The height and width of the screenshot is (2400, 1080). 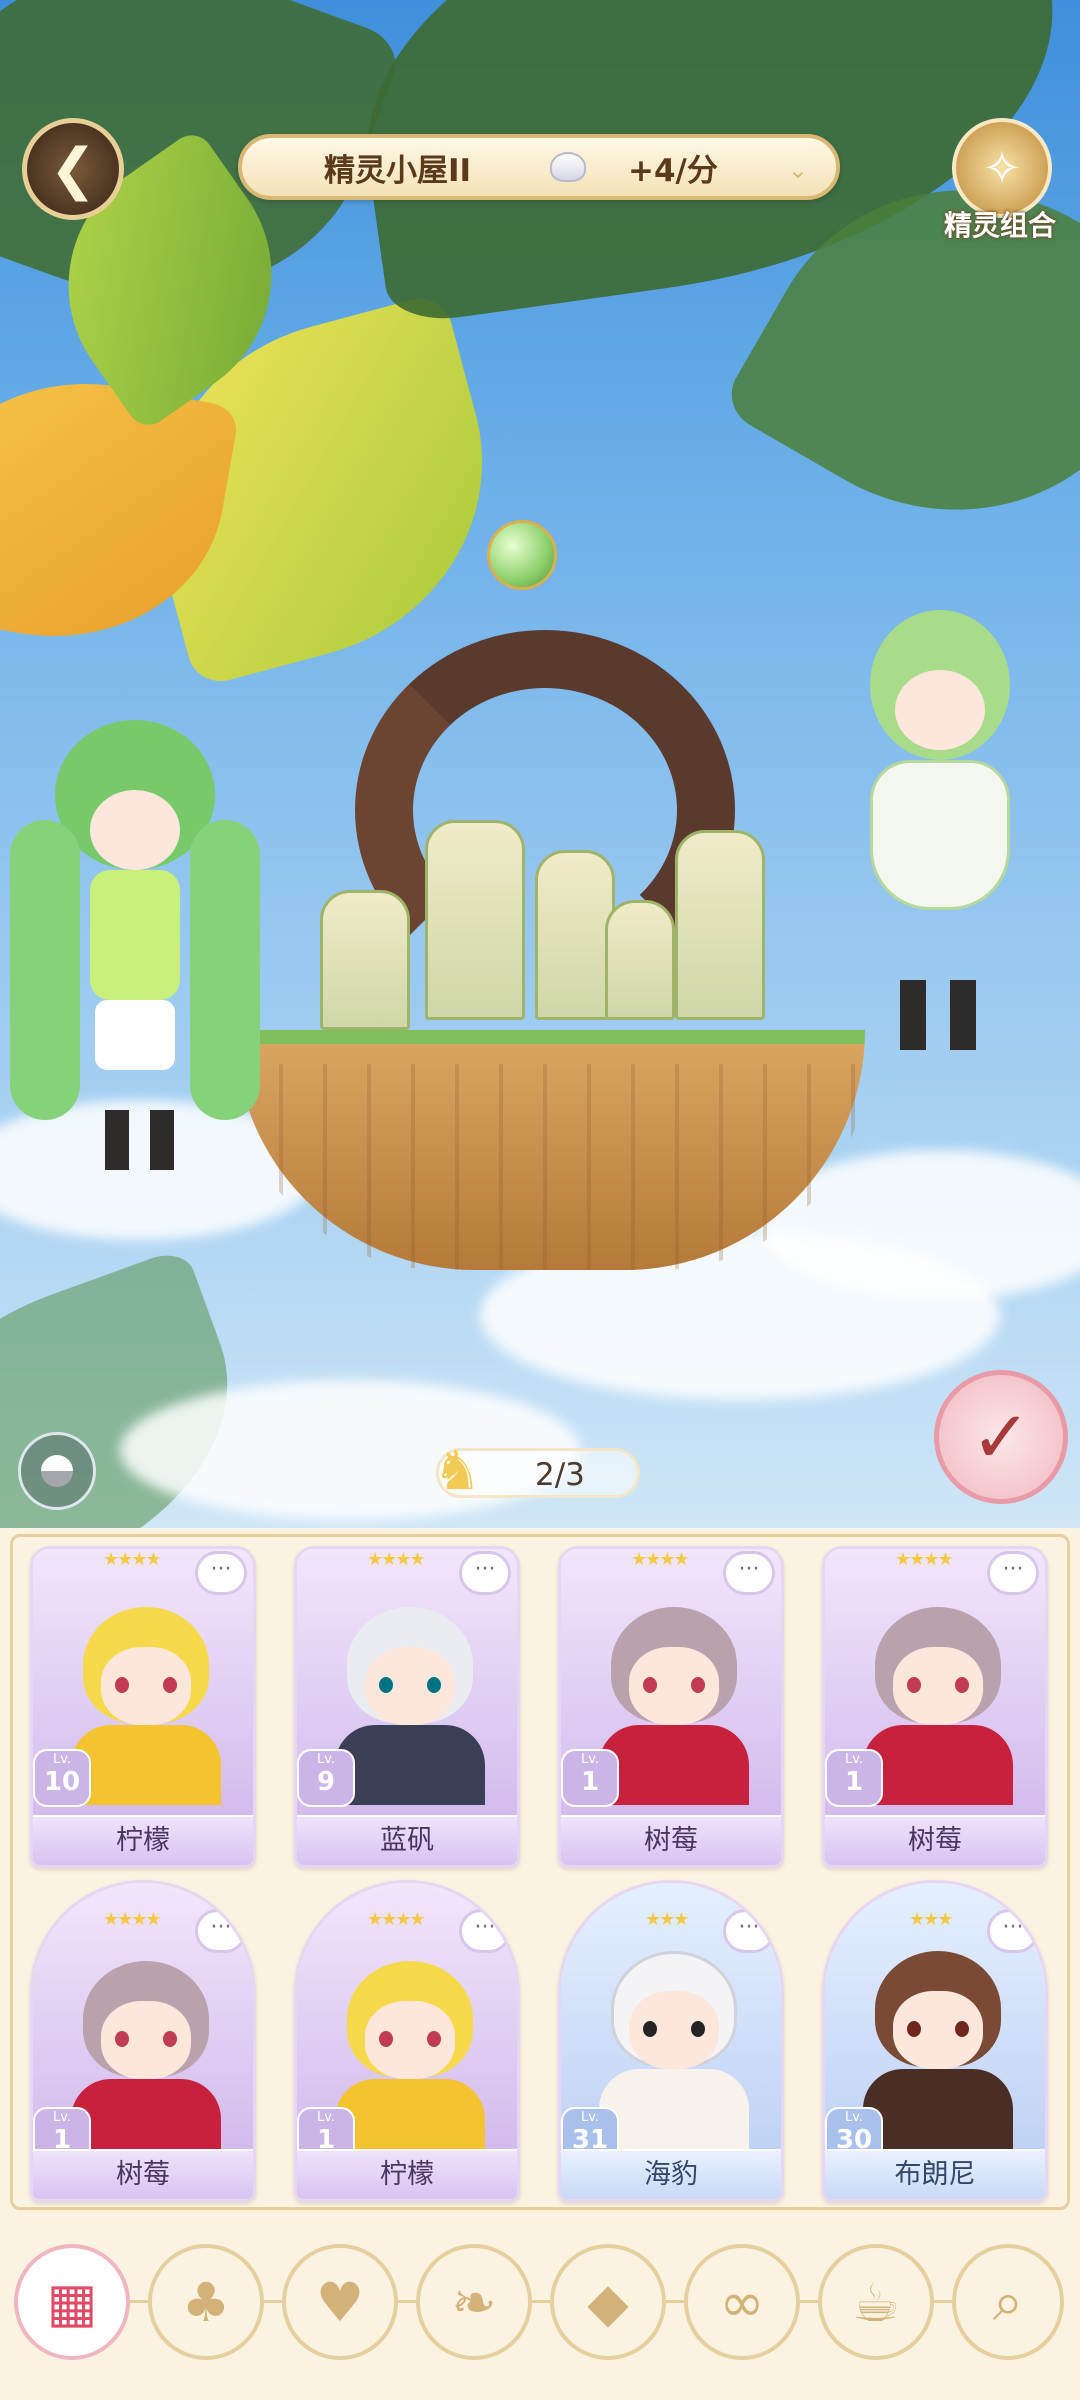 I want to click on search-button: ⌕, so click(x=1008, y=2302).